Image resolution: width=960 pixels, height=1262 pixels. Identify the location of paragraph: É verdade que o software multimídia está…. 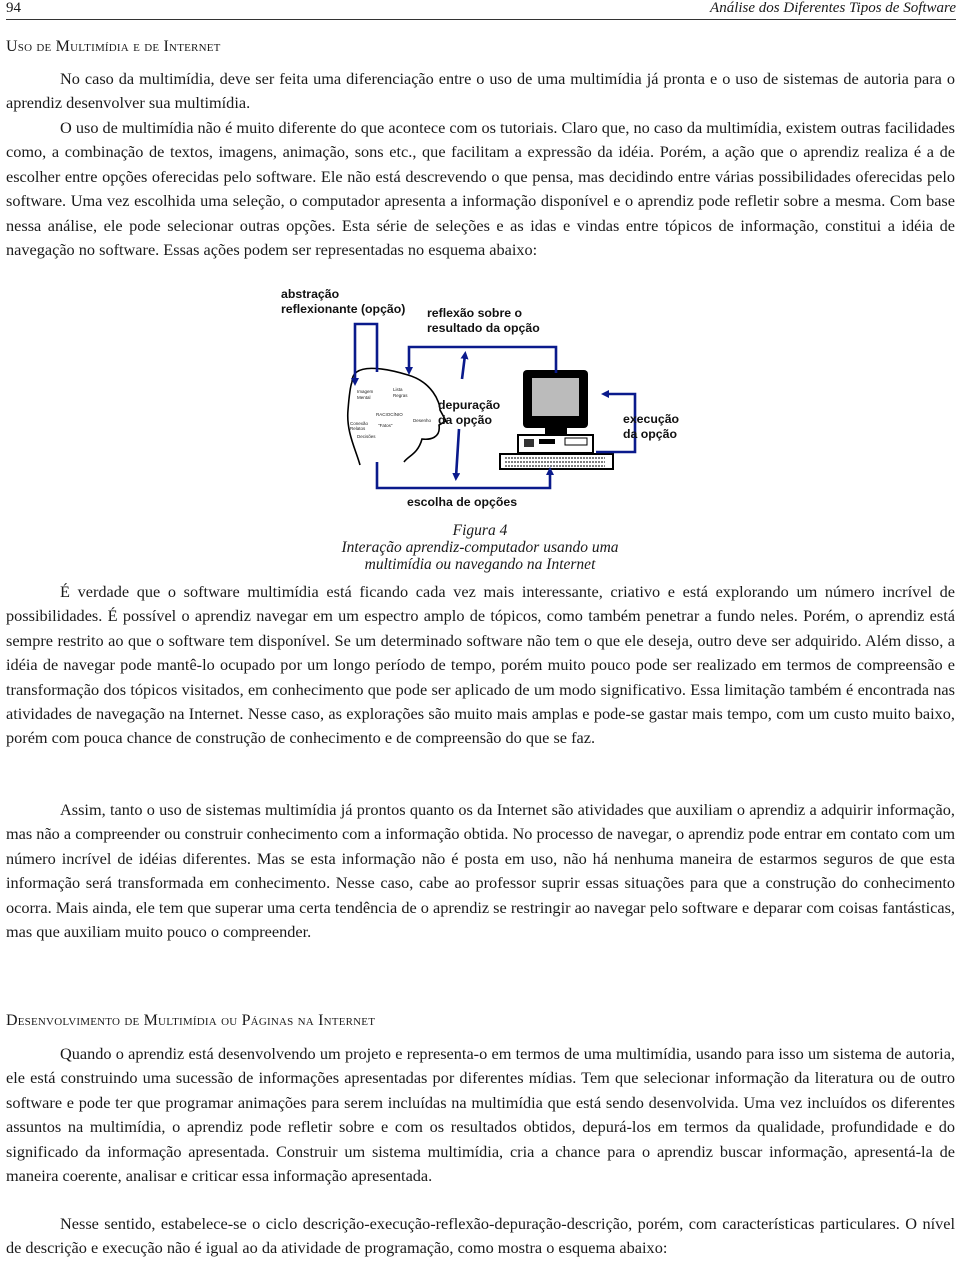
(480, 665).